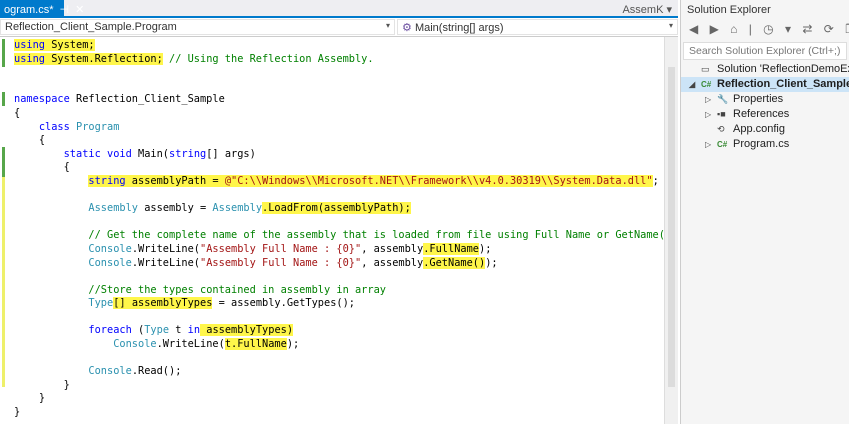 The width and height of the screenshot is (849, 424). What do you see at coordinates (342, 46) in the screenshot?
I see `code-line: using System;` at bounding box center [342, 46].